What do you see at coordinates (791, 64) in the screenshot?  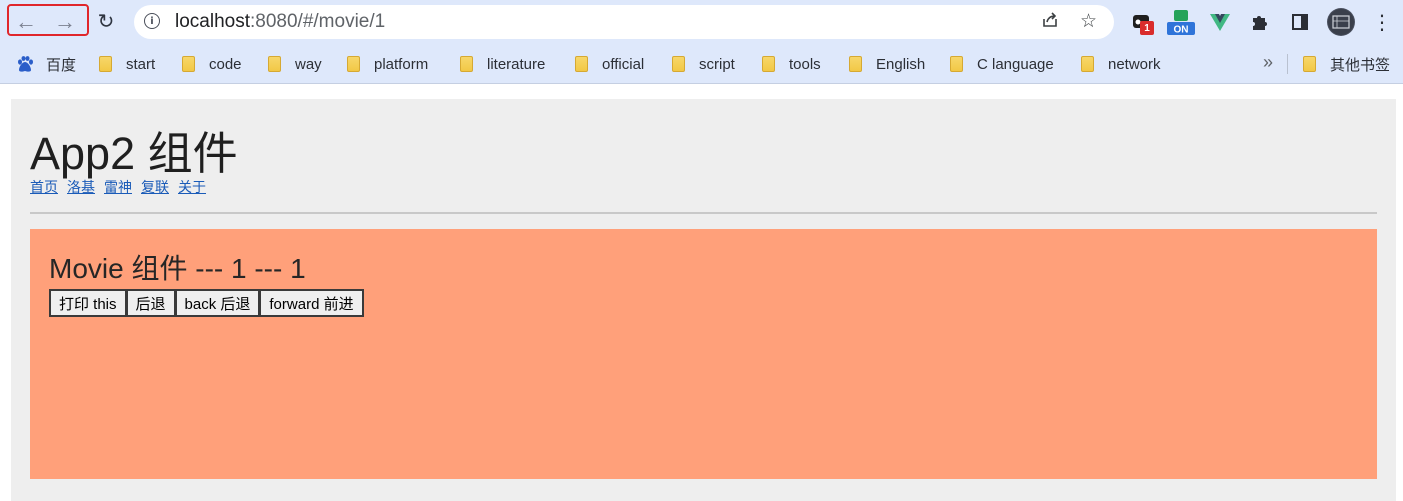 I see `bookmark-folder-tools: tools` at bounding box center [791, 64].